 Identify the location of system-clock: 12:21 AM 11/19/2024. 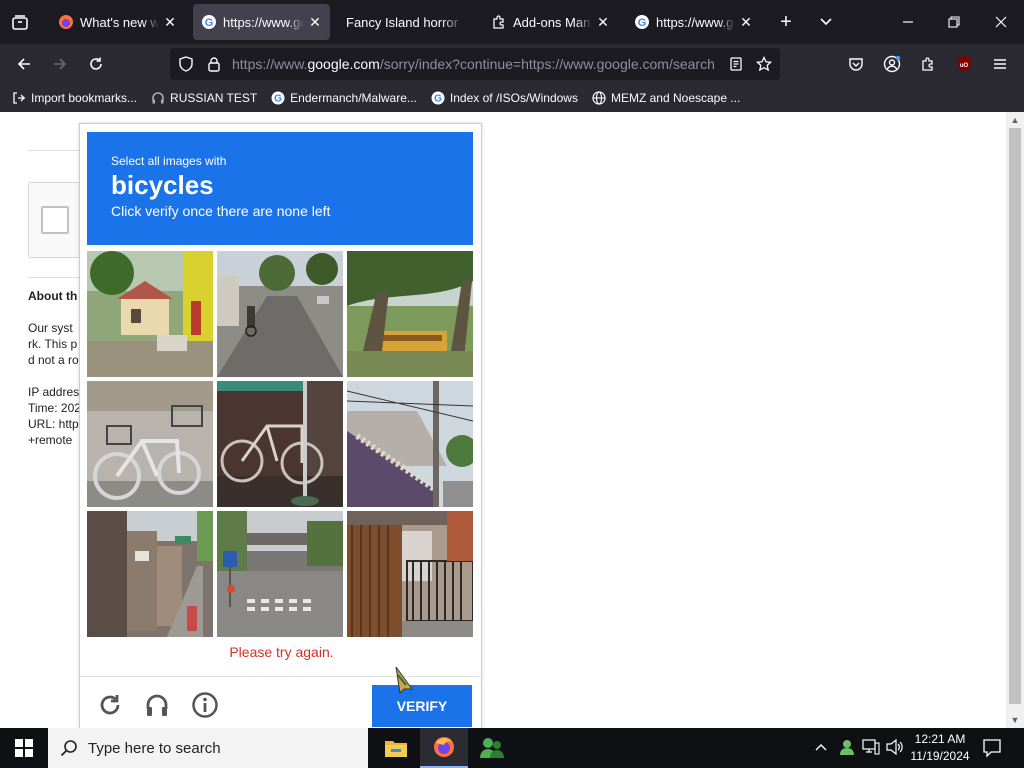
(940, 748).